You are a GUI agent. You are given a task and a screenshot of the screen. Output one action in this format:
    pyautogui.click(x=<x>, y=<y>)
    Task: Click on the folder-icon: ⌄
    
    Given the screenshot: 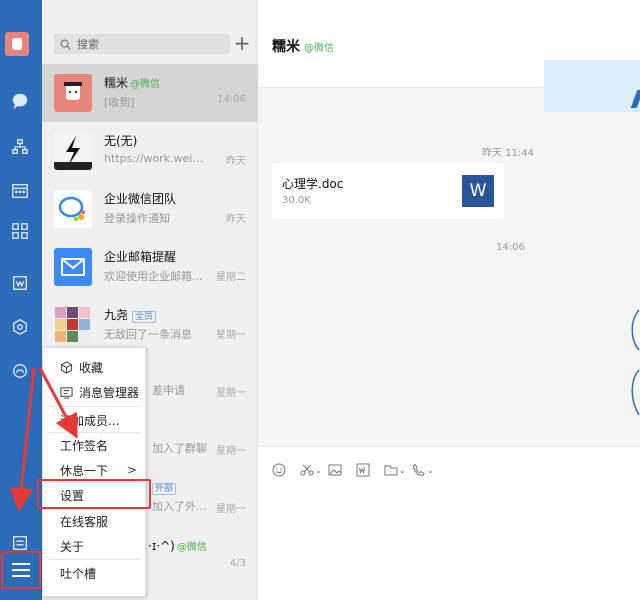 What is the action you would take?
    pyautogui.click(x=395, y=470)
    